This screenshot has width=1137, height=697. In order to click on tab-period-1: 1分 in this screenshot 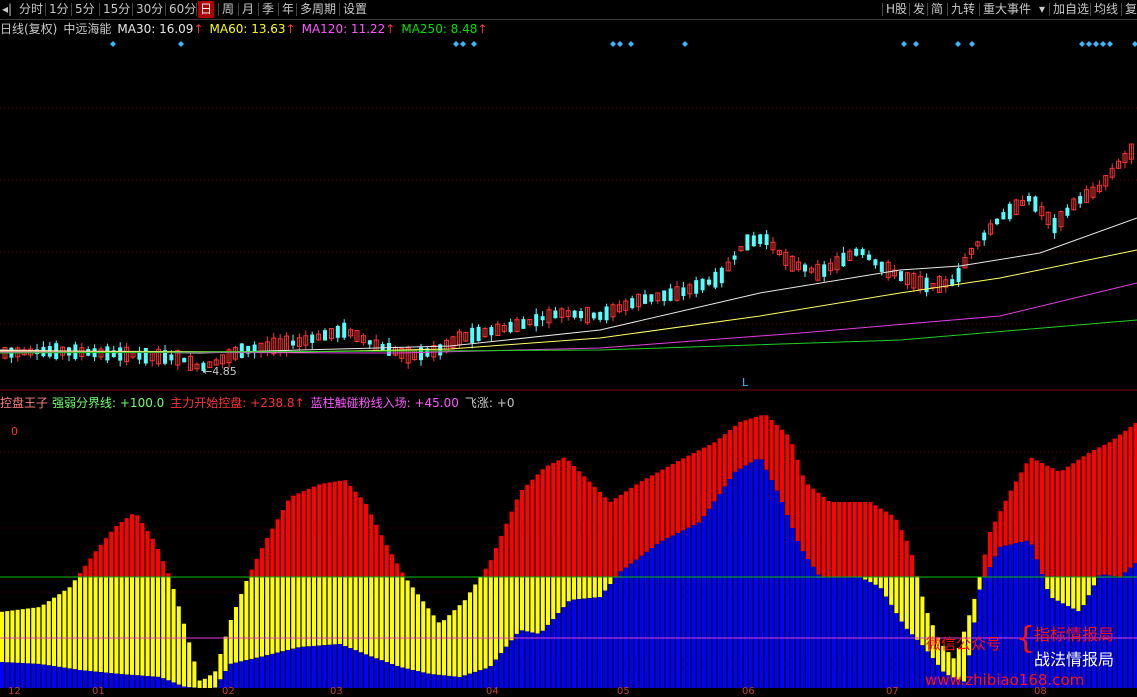, I will do `click(59, 9)`.